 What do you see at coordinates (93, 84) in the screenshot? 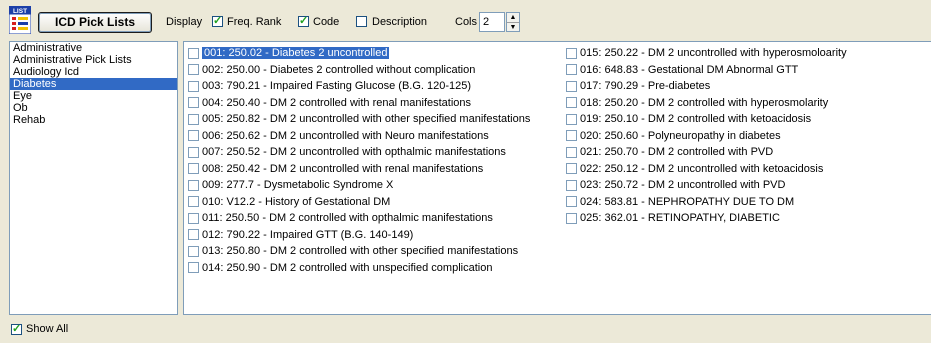
I see `category-item: Diabetes` at bounding box center [93, 84].